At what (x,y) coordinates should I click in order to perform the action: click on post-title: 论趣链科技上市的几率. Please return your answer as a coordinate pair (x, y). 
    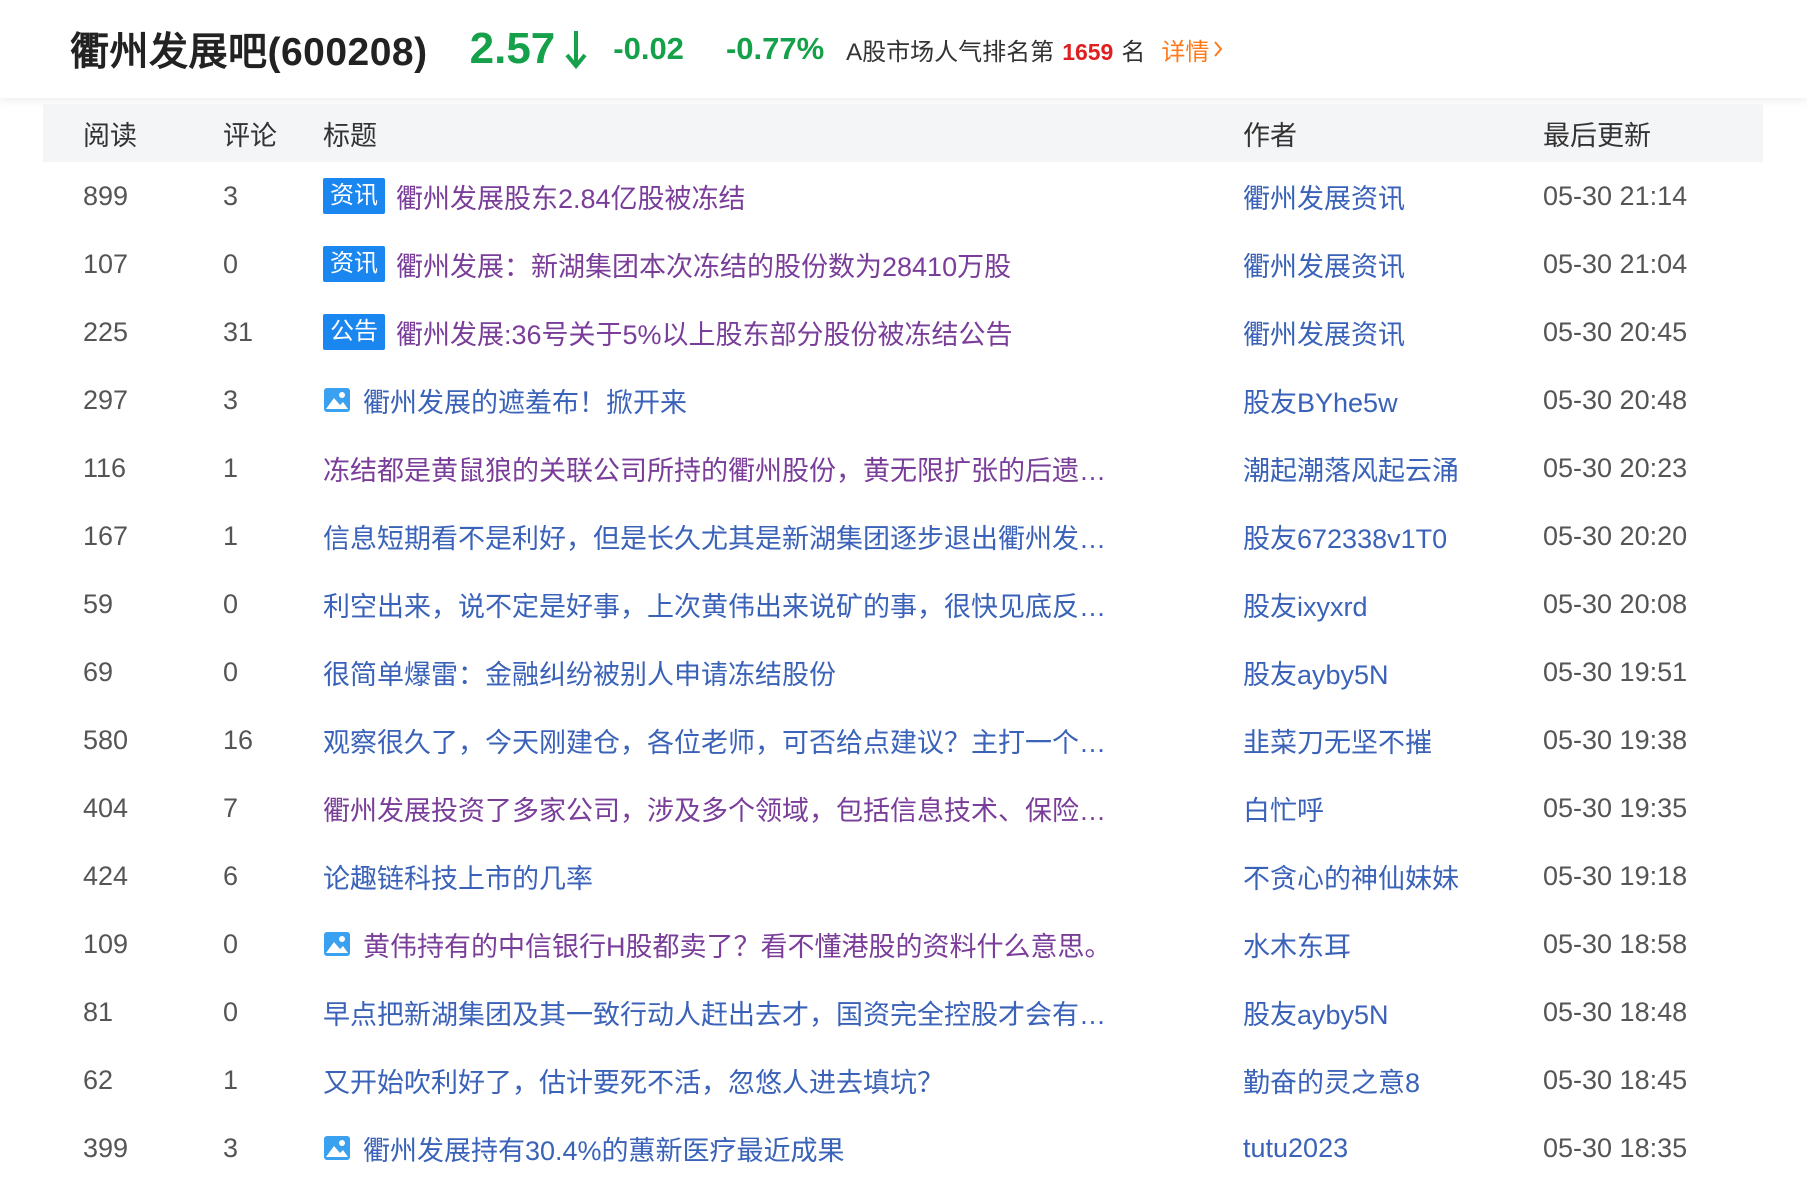
    Looking at the image, I should click on (783, 876).